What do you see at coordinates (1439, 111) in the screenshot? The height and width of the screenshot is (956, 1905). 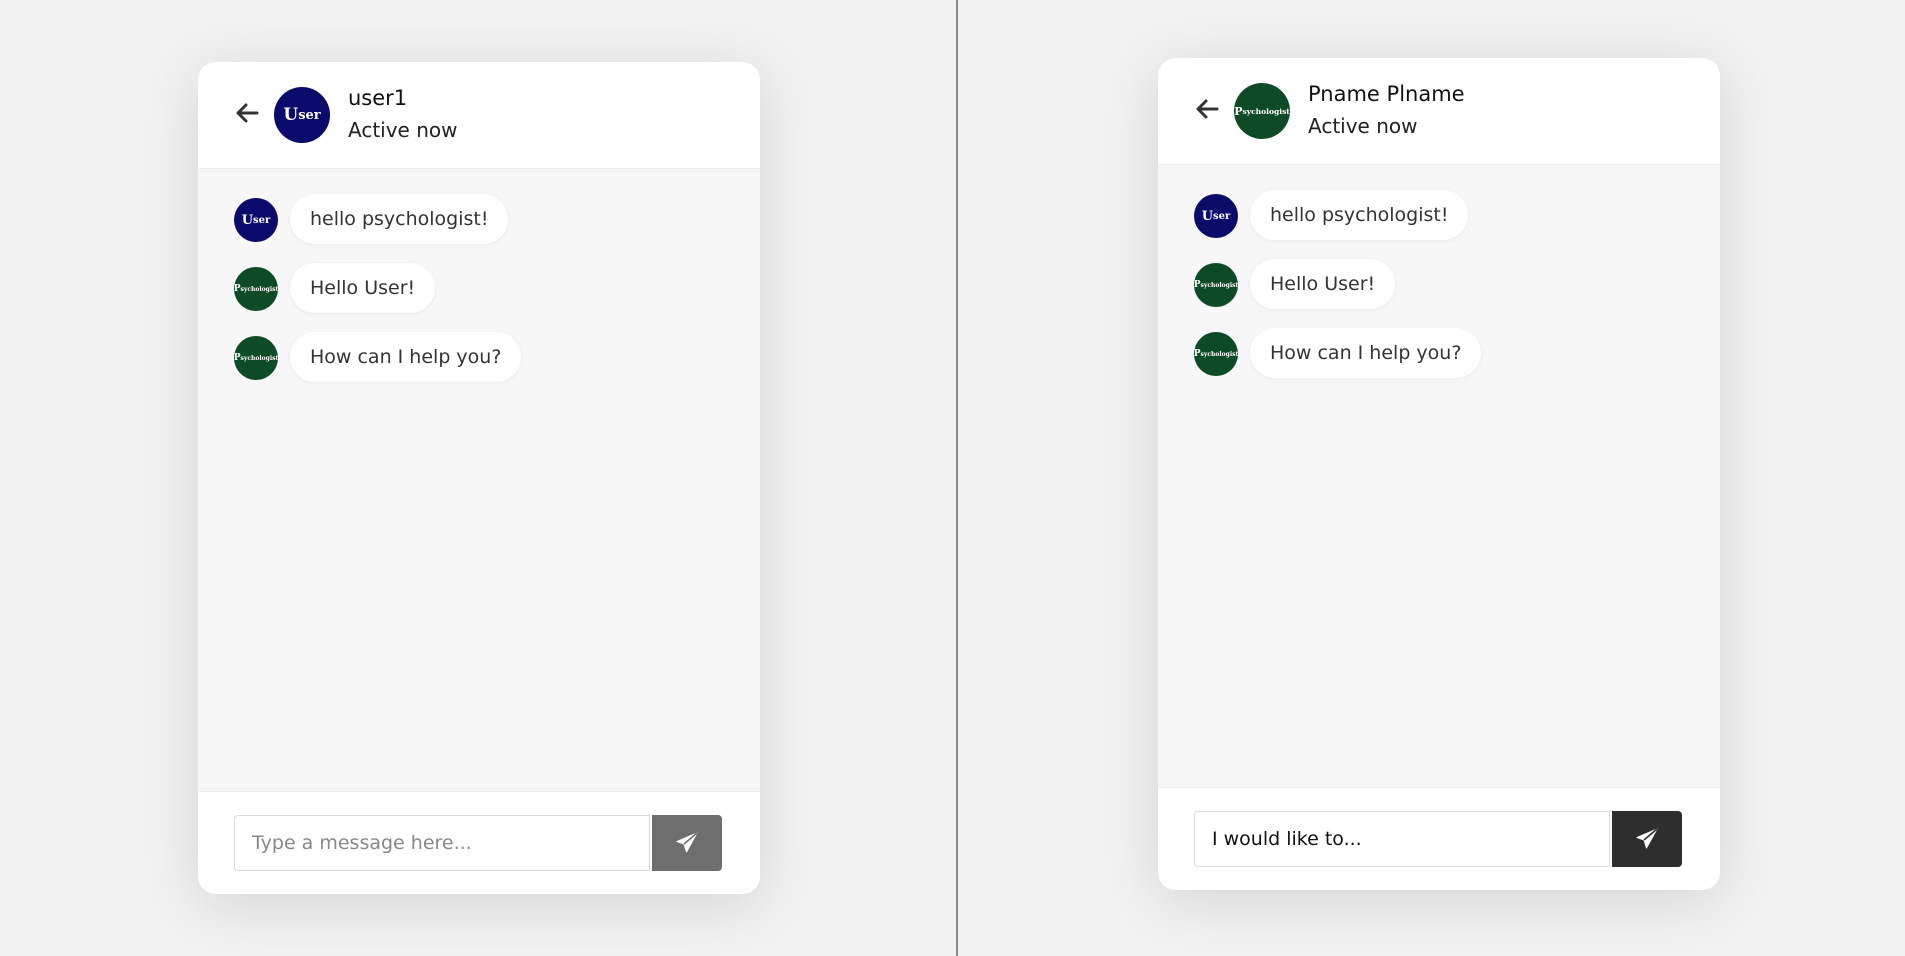 I see `chat-header: Psychologist Pname Plname Active now` at bounding box center [1439, 111].